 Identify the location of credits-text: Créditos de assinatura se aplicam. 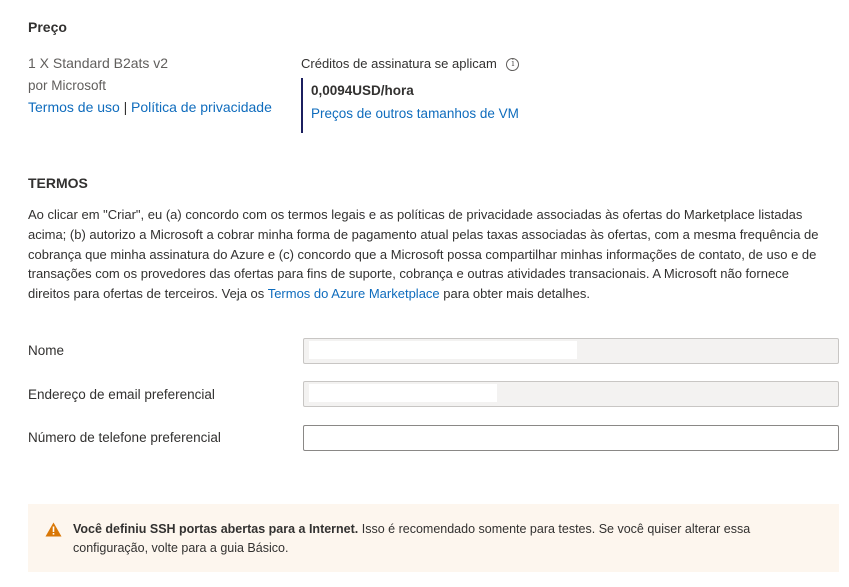
(399, 63).